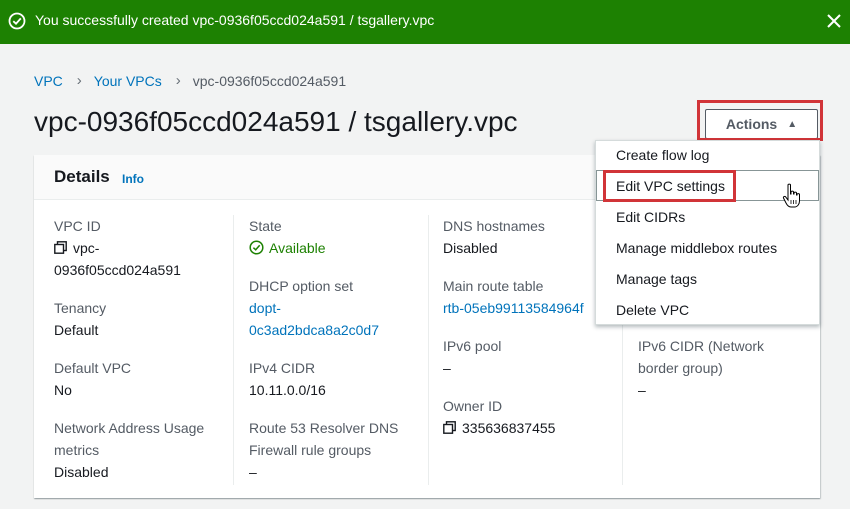 The height and width of the screenshot is (509, 850). I want to click on menu-item-manage-middlebox-routes: Manage middlebox routes, so click(696, 248).